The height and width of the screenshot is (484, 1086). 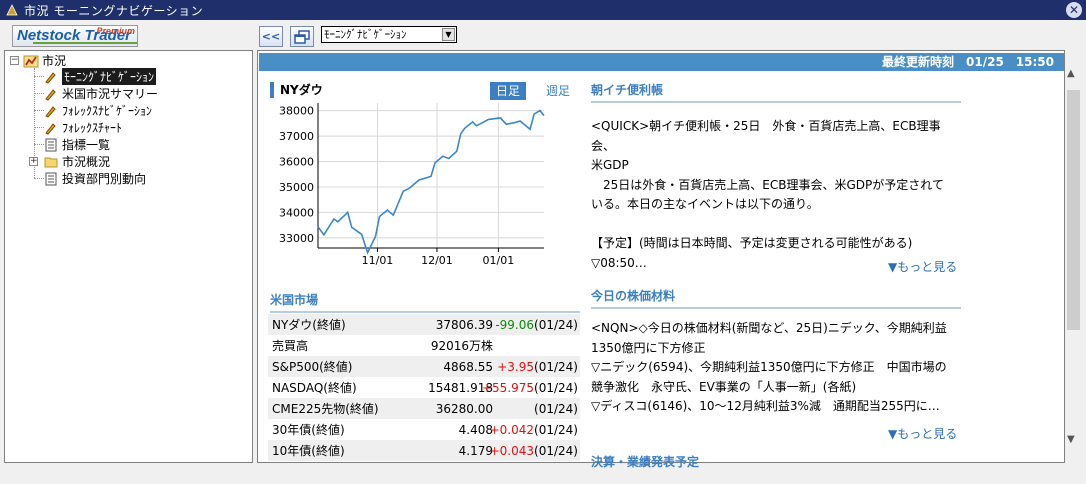 What do you see at coordinates (461, 346) in the screenshot?
I see `market-value: 92016万株` at bounding box center [461, 346].